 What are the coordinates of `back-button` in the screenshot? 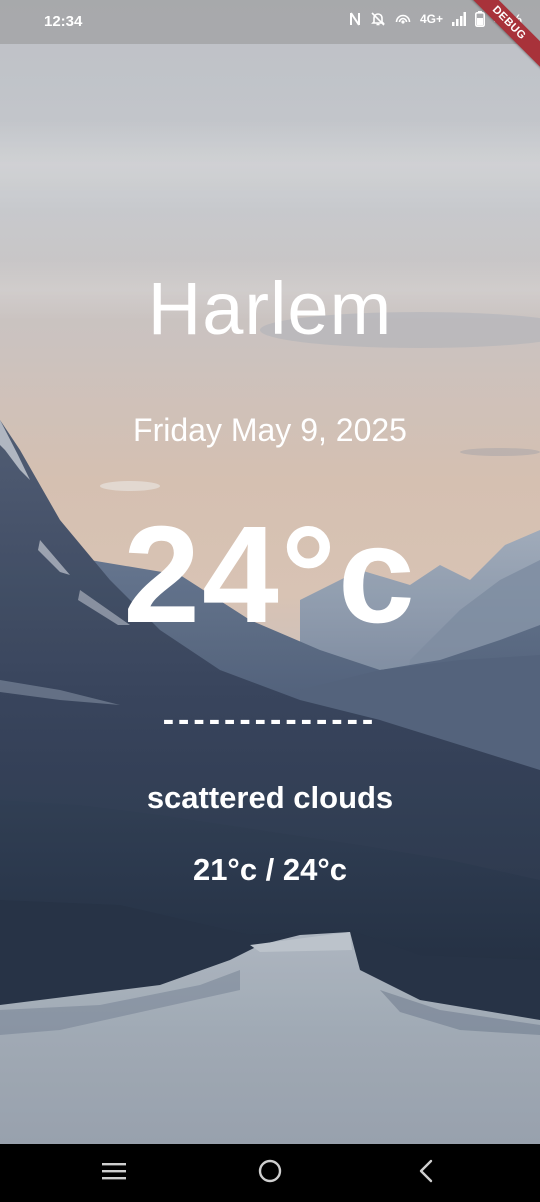 It's located at (426, 1173).